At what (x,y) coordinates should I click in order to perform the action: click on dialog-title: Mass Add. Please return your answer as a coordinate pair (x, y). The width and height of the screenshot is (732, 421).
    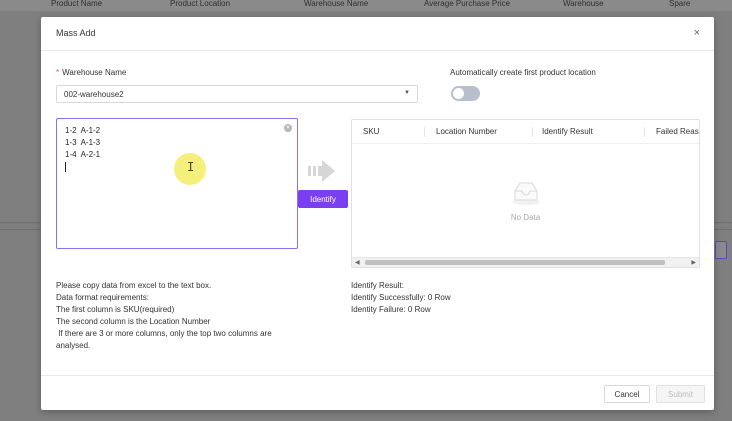
    Looking at the image, I should click on (76, 33).